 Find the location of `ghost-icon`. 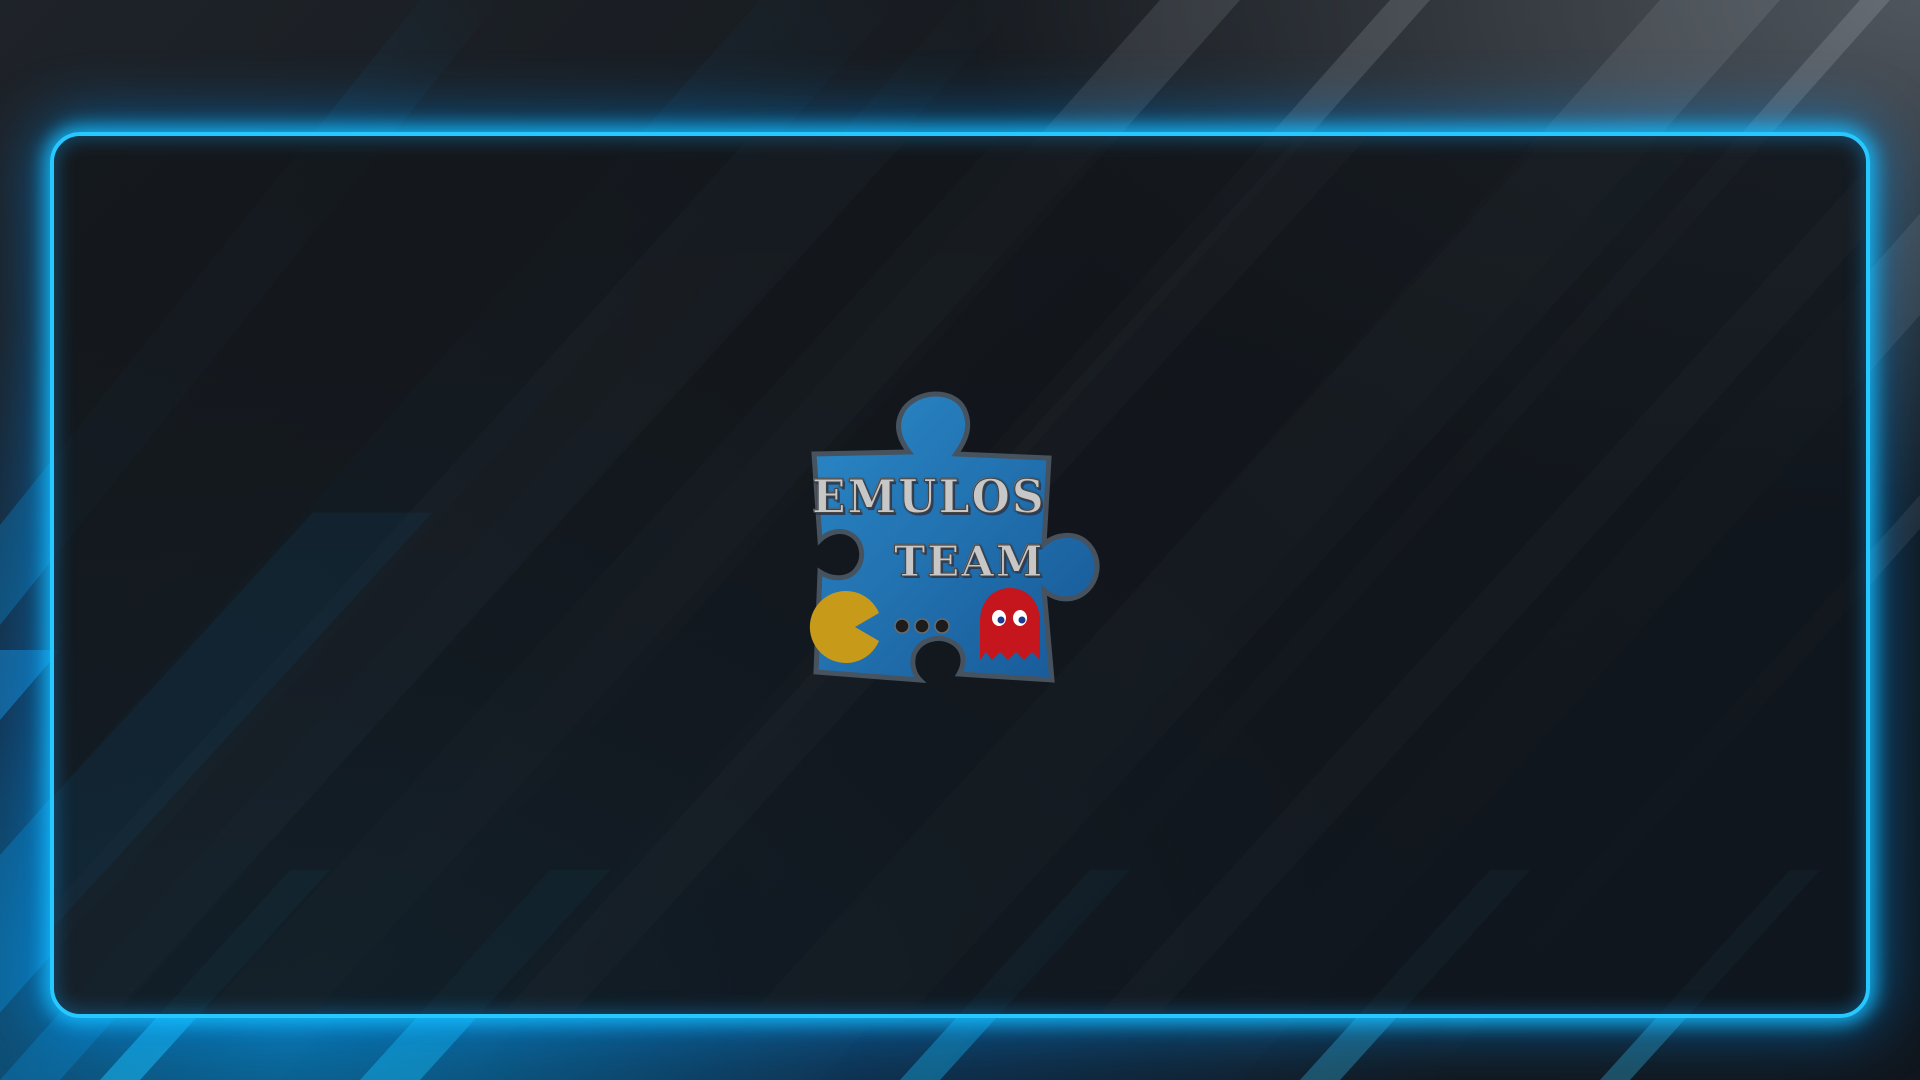

ghost-icon is located at coordinates (1010, 624).